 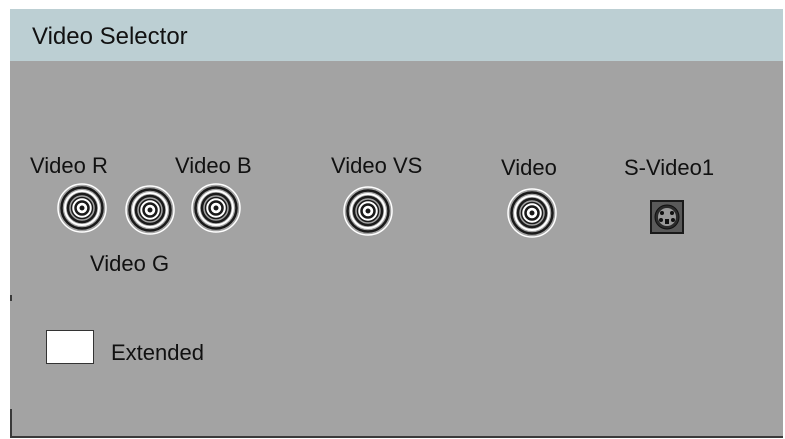 I want to click on video-connector, so click(x=532, y=213).